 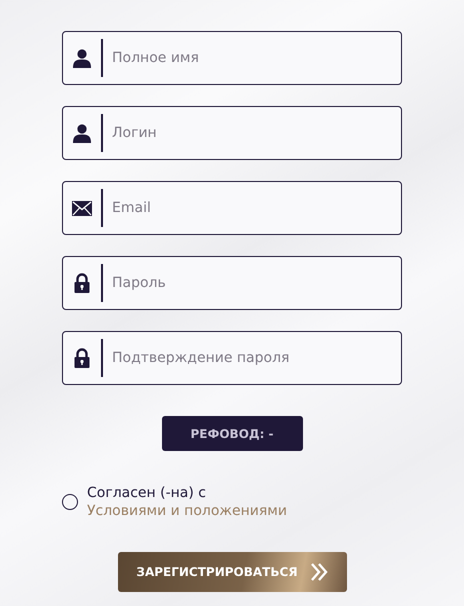 I want to click on input-field: Пароль, so click(x=232, y=283).